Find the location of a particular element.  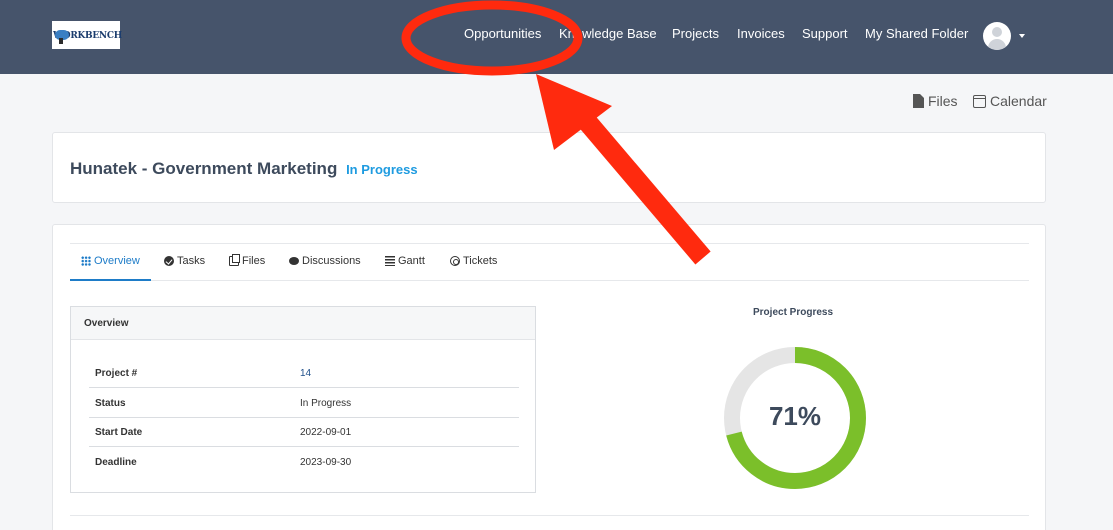

tab-overview-label: Overview is located at coordinates (117, 261).